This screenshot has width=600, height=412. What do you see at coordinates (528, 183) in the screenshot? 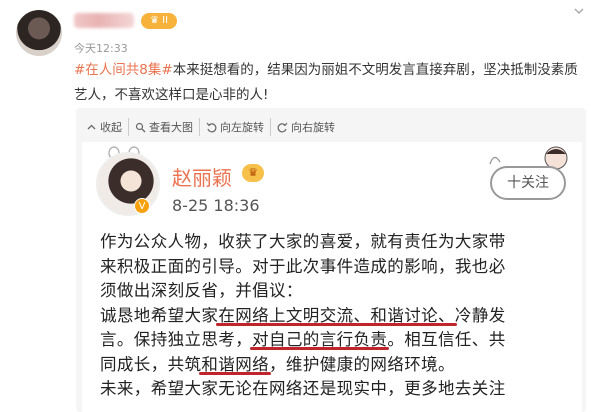
I see `follow-button: 十关注` at bounding box center [528, 183].